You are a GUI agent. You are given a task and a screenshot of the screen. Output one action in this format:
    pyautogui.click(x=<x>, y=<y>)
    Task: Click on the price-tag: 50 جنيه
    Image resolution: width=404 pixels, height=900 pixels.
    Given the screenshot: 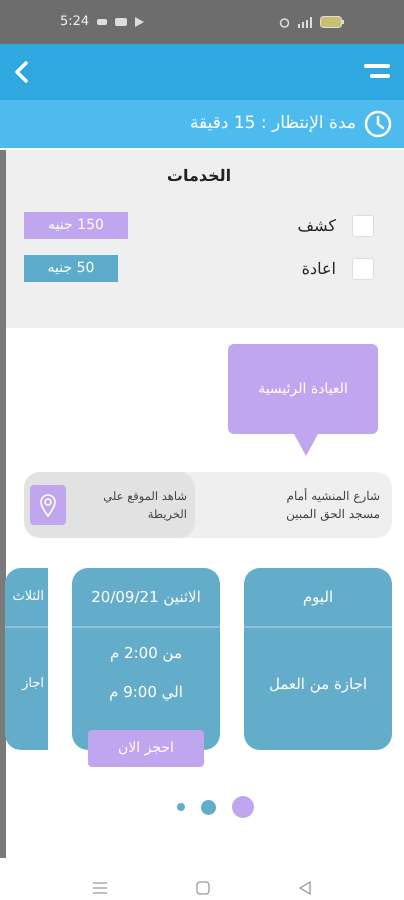 What is the action you would take?
    pyautogui.click(x=71, y=268)
    